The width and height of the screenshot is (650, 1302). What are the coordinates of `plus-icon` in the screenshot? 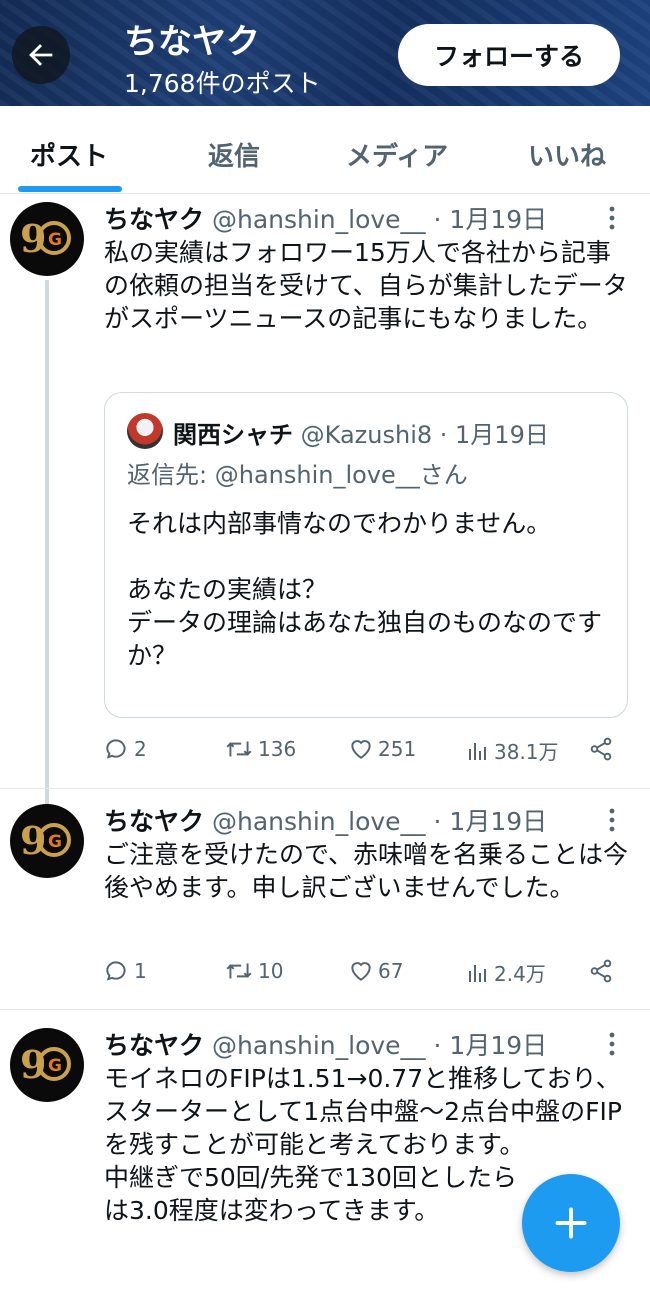 It's located at (571, 1223).